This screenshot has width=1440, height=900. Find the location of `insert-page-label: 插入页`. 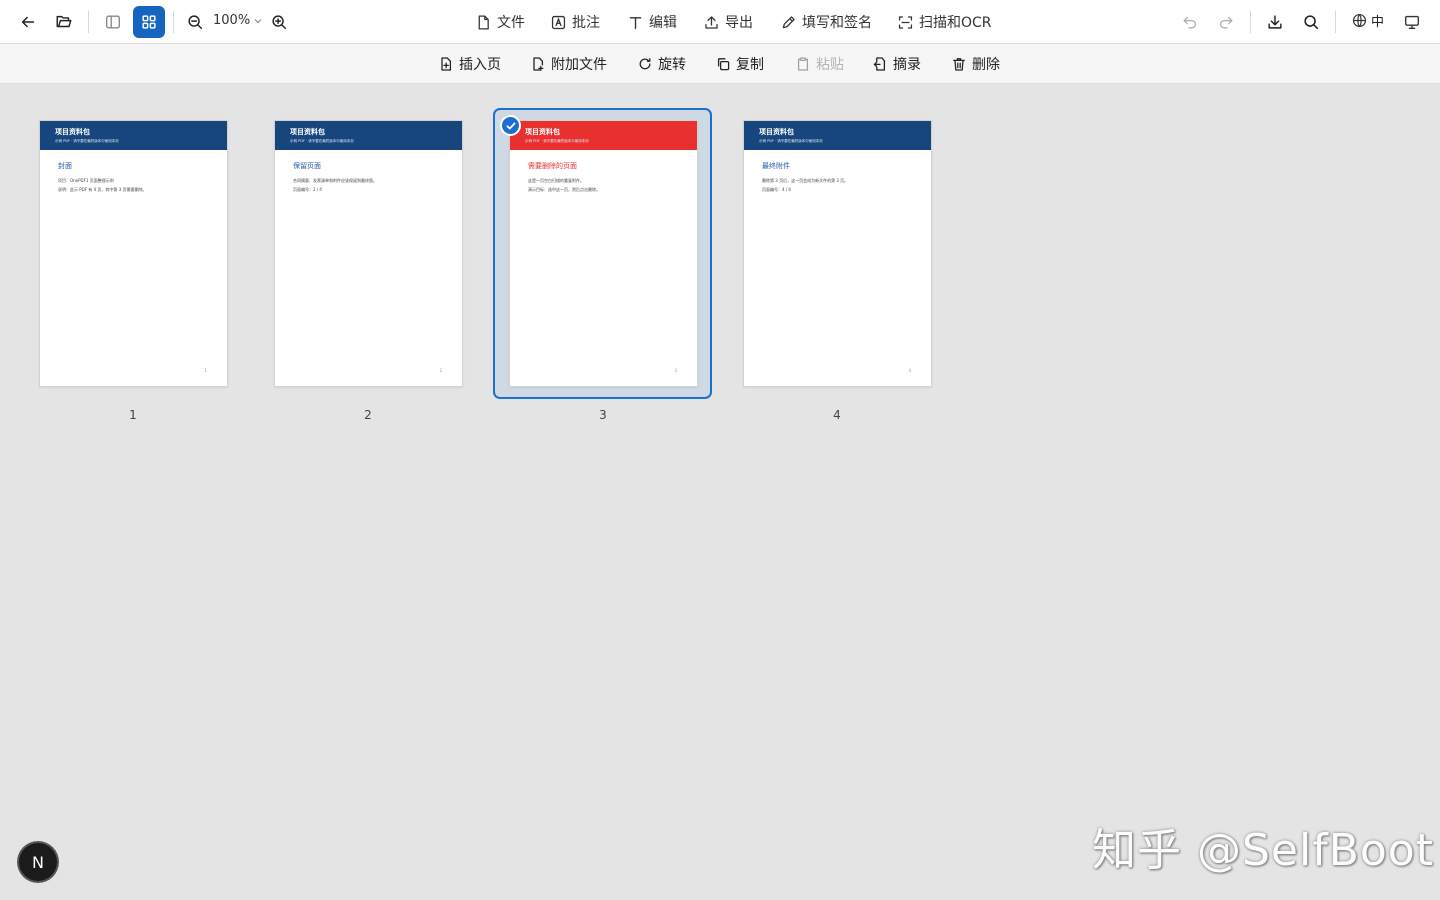

insert-page-label: 插入页 is located at coordinates (480, 65).